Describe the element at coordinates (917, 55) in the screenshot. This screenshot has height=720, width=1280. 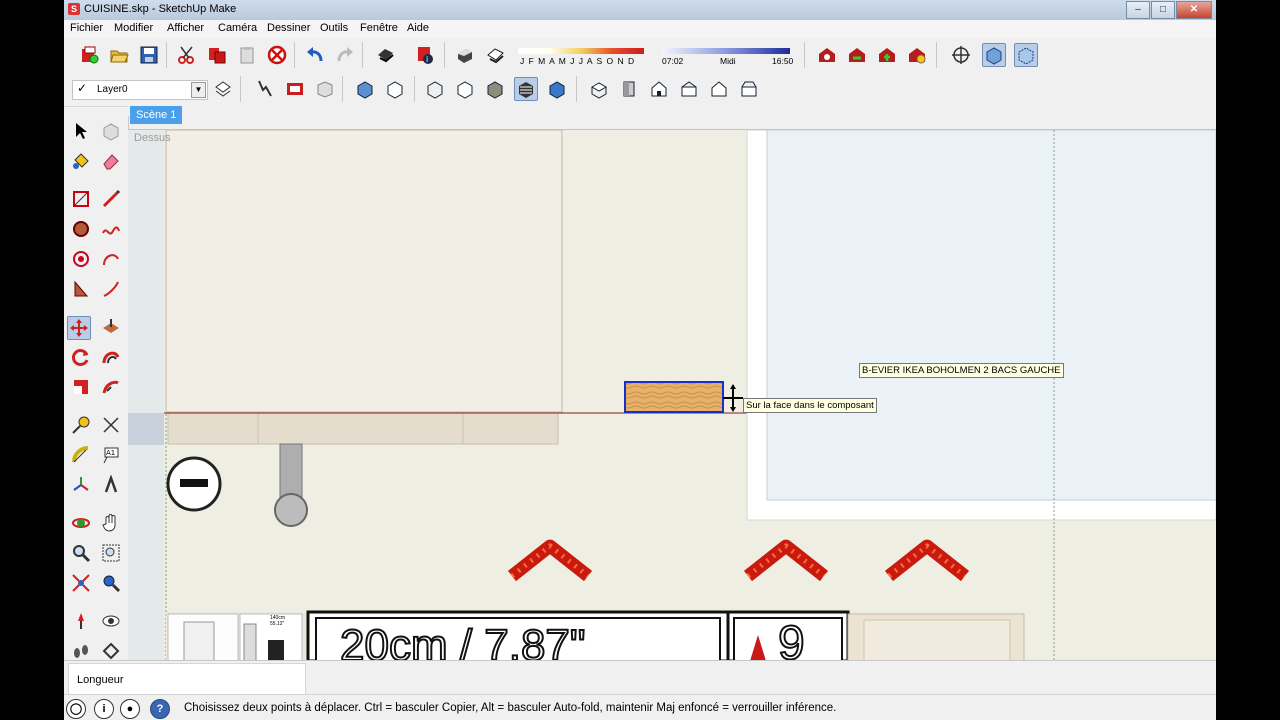
I see `extension-warehouse-icon` at that location.